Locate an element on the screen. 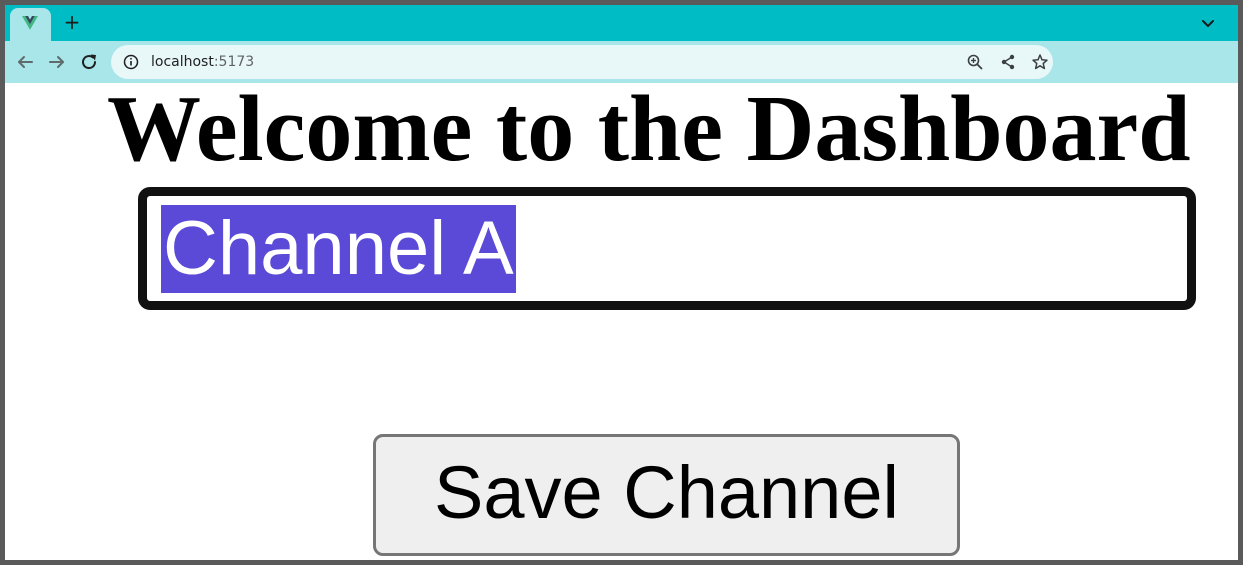  arrow-right-icon is located at coordinates (57, 62).